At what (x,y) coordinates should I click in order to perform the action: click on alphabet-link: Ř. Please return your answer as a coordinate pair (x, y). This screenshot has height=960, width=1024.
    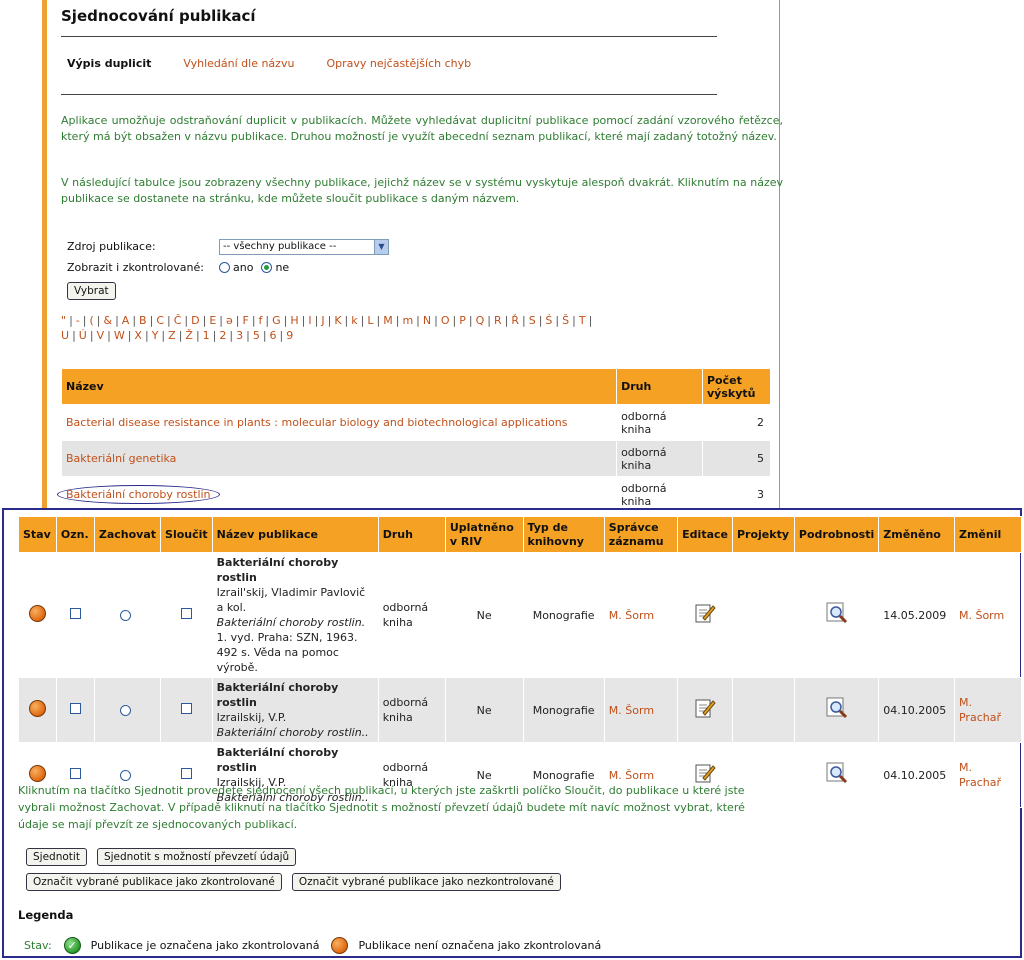
    Looking at the image, I should click on (515, 320).